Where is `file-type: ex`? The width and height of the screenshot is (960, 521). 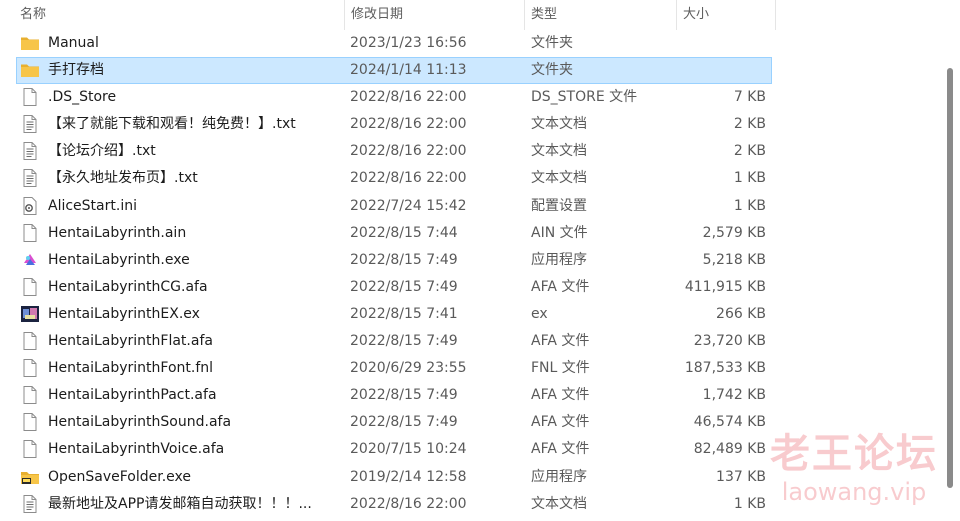 file-type: ex is located at coordinates (539, 313).